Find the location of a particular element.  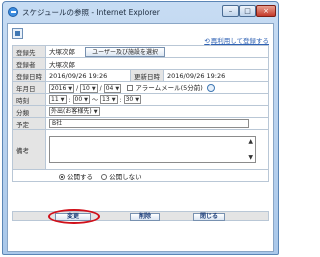

date-row: 年月日 2016 ▼/10 ▼/04 ▼ アラームメール(5分前) is located at coordinates (140, 87).